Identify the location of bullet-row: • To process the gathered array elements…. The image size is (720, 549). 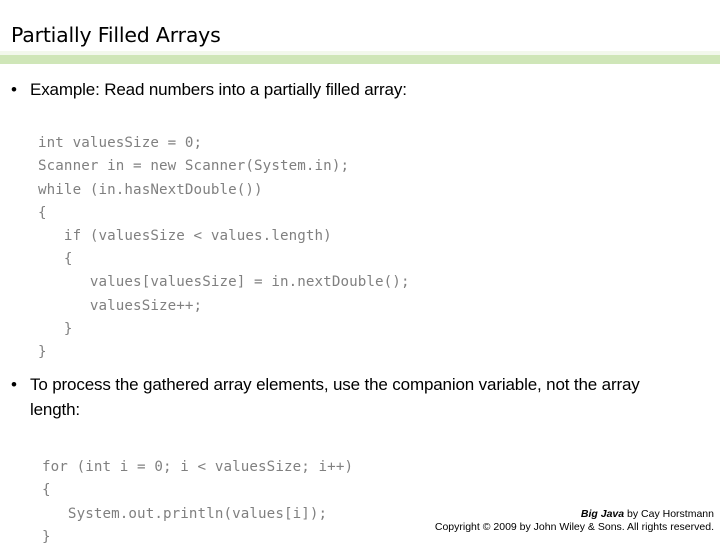
(345, 397).